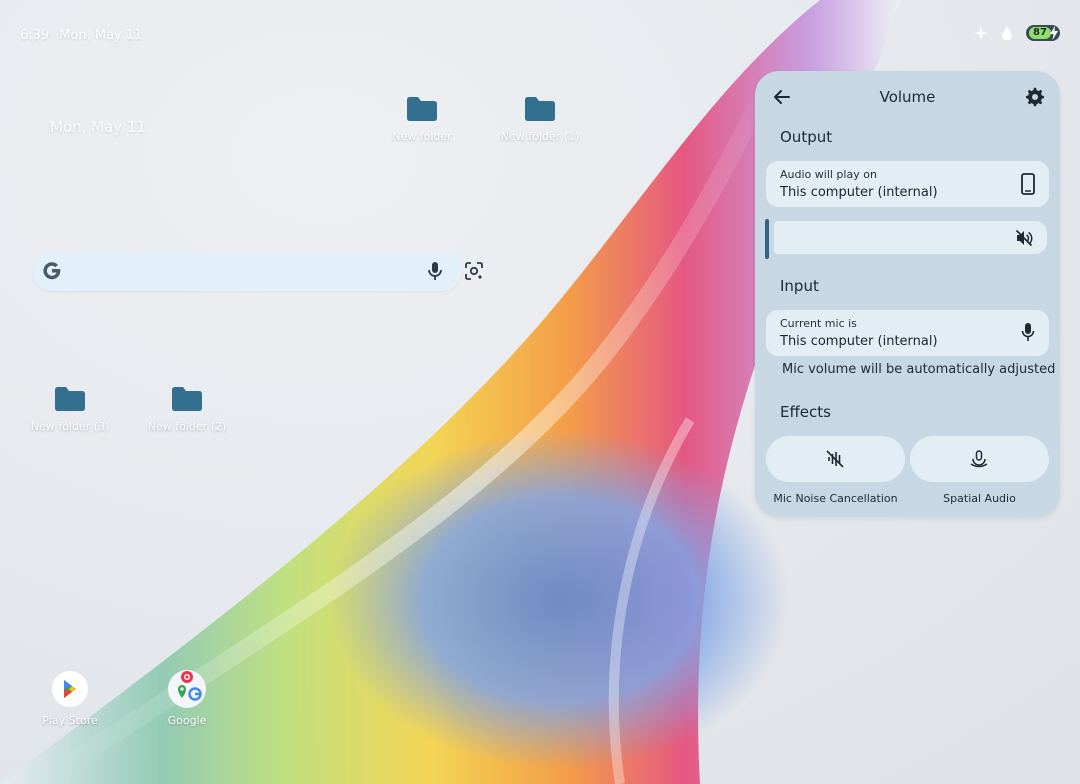  I want to click on input-device-selector: Current mic is This computer (internal), so click(907, 333).